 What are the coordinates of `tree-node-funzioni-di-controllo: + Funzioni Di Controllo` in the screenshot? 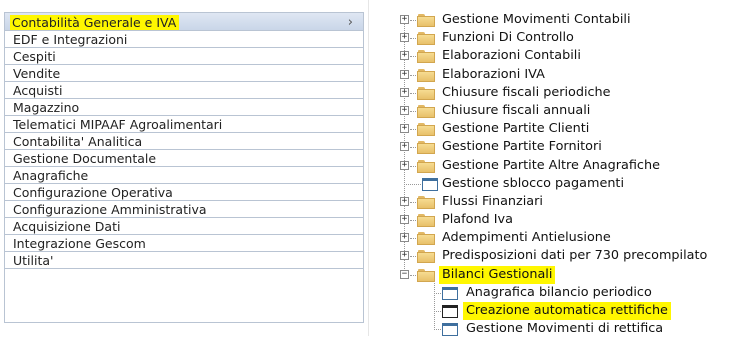 It's located at (568, 38).